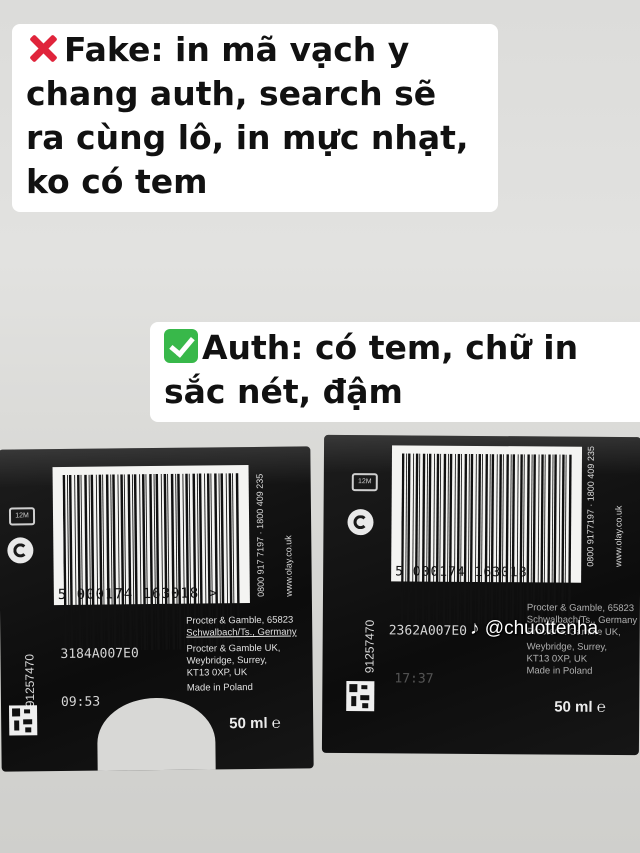 Image resolution: width=640 pixels, height=853 pixels. I want to click on time-code: 17:37, so click(414, 679).